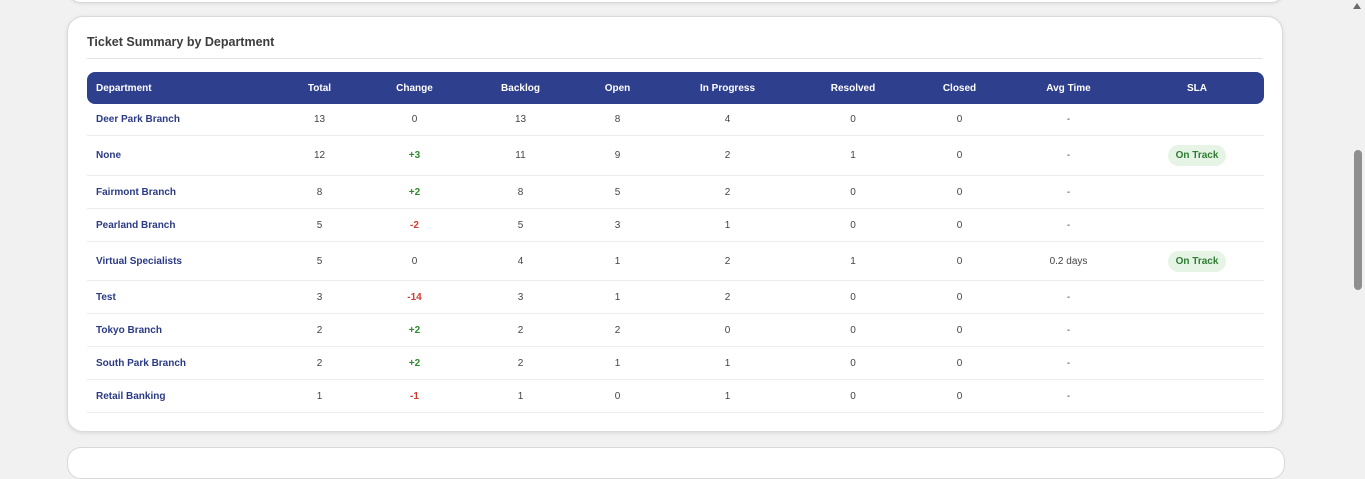 The width and height of the screenshot is (1365, 479). I want to click on cell-open: 9, so click(617, 156).